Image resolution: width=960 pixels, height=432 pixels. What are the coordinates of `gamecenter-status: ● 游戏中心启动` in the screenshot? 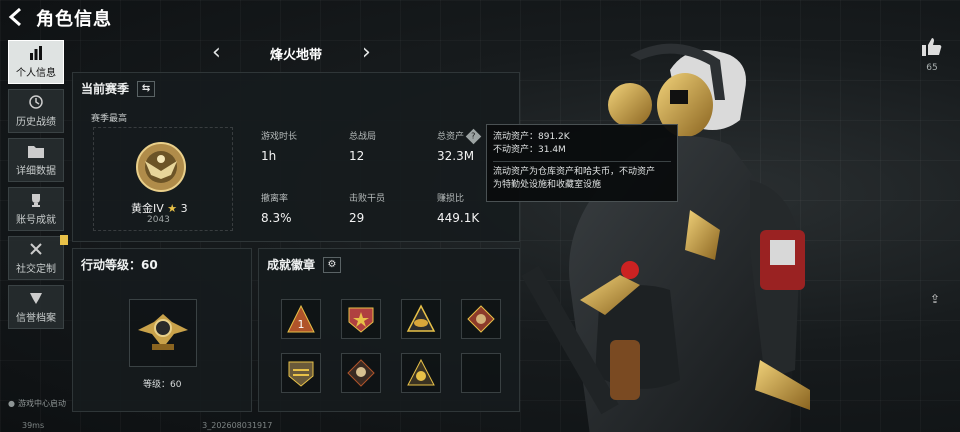 It's located at (37, 403).